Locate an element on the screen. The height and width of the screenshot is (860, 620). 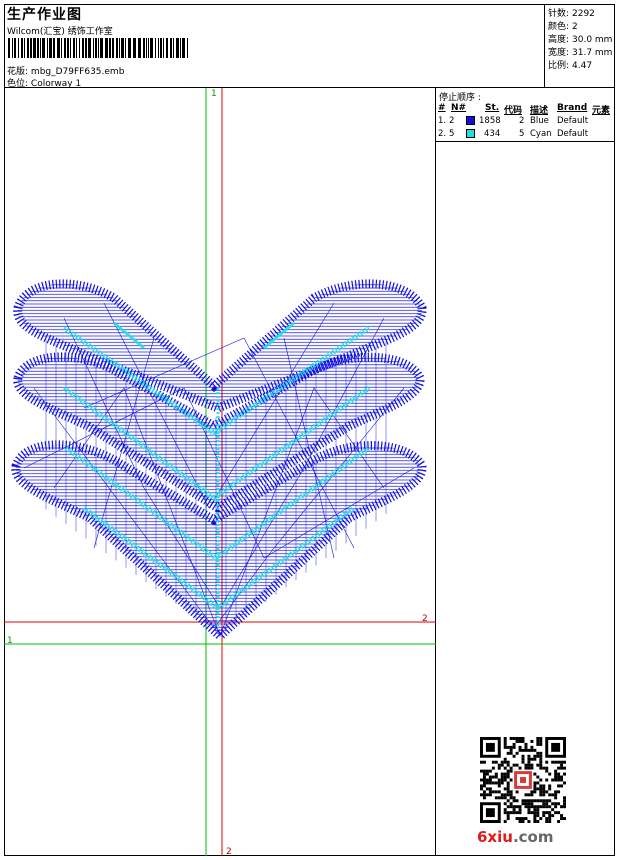
site-watermark: 6xiu.com is located at coordinates (515, 837).